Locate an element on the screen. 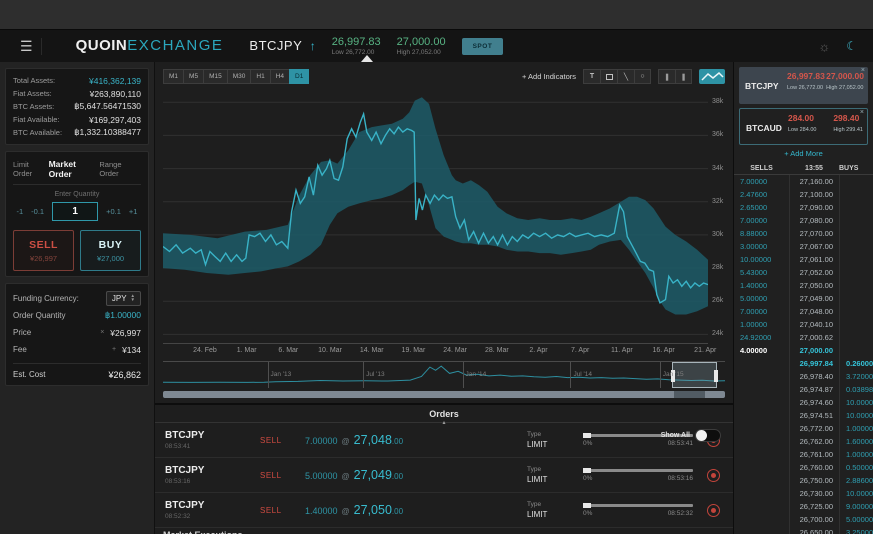 Image resolution: width=873 pixels, height=534 pixels. sell-button: SELL ¥26,997 is located at coordinates (43, 250).